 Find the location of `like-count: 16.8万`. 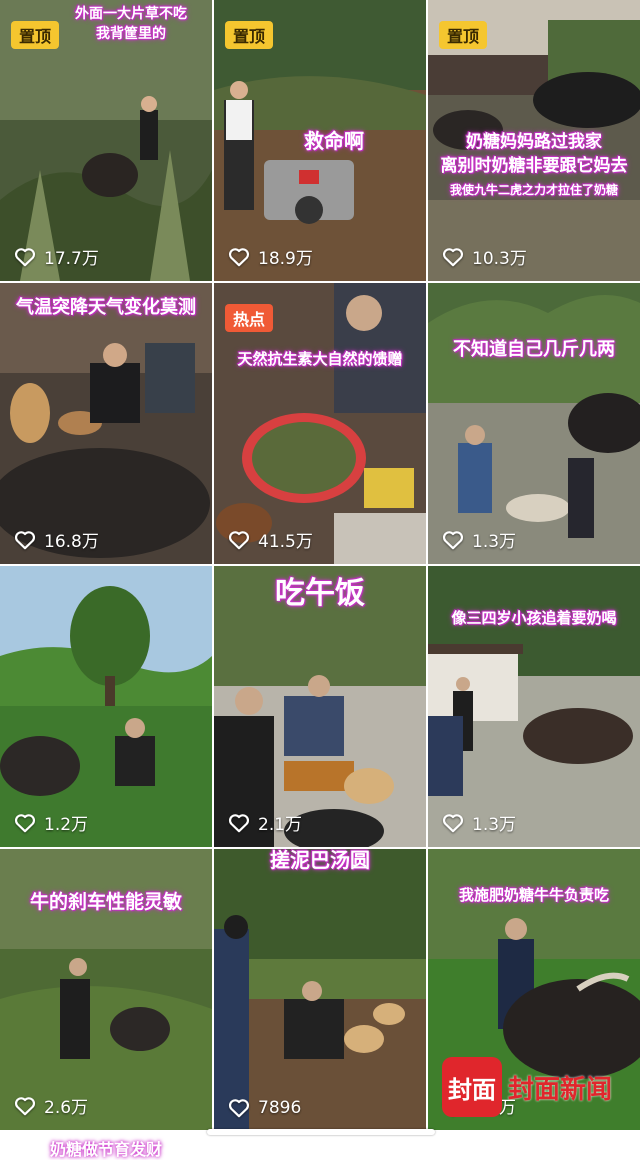

like-count: 16.8万 is located at coordinates (56, 539).